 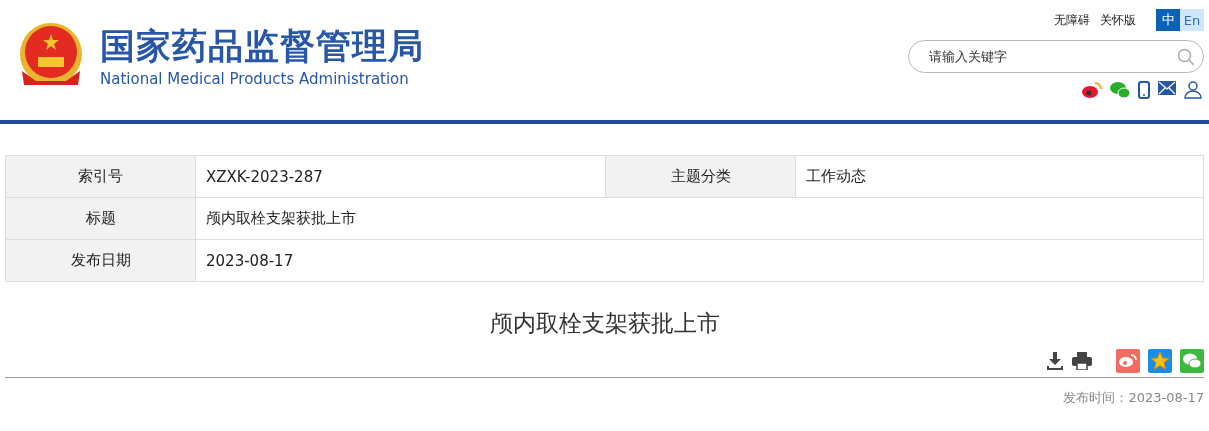 I want to click on publish-time: 发布时间：2023-08-17, so click(x=1133, y=398).